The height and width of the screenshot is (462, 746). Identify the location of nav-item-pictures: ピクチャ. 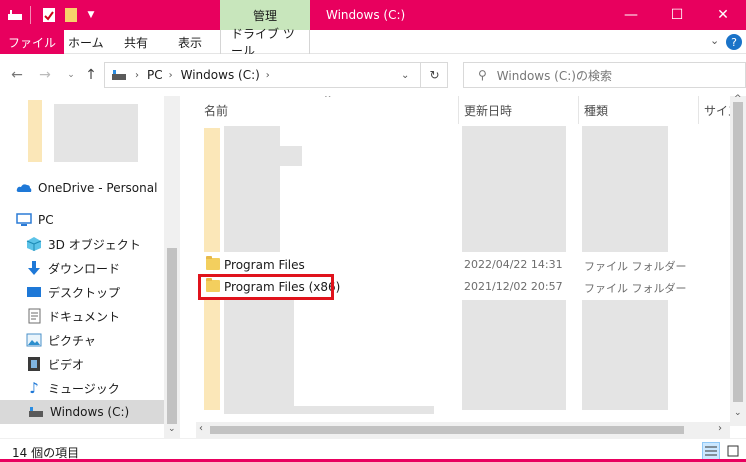
(95, 340).